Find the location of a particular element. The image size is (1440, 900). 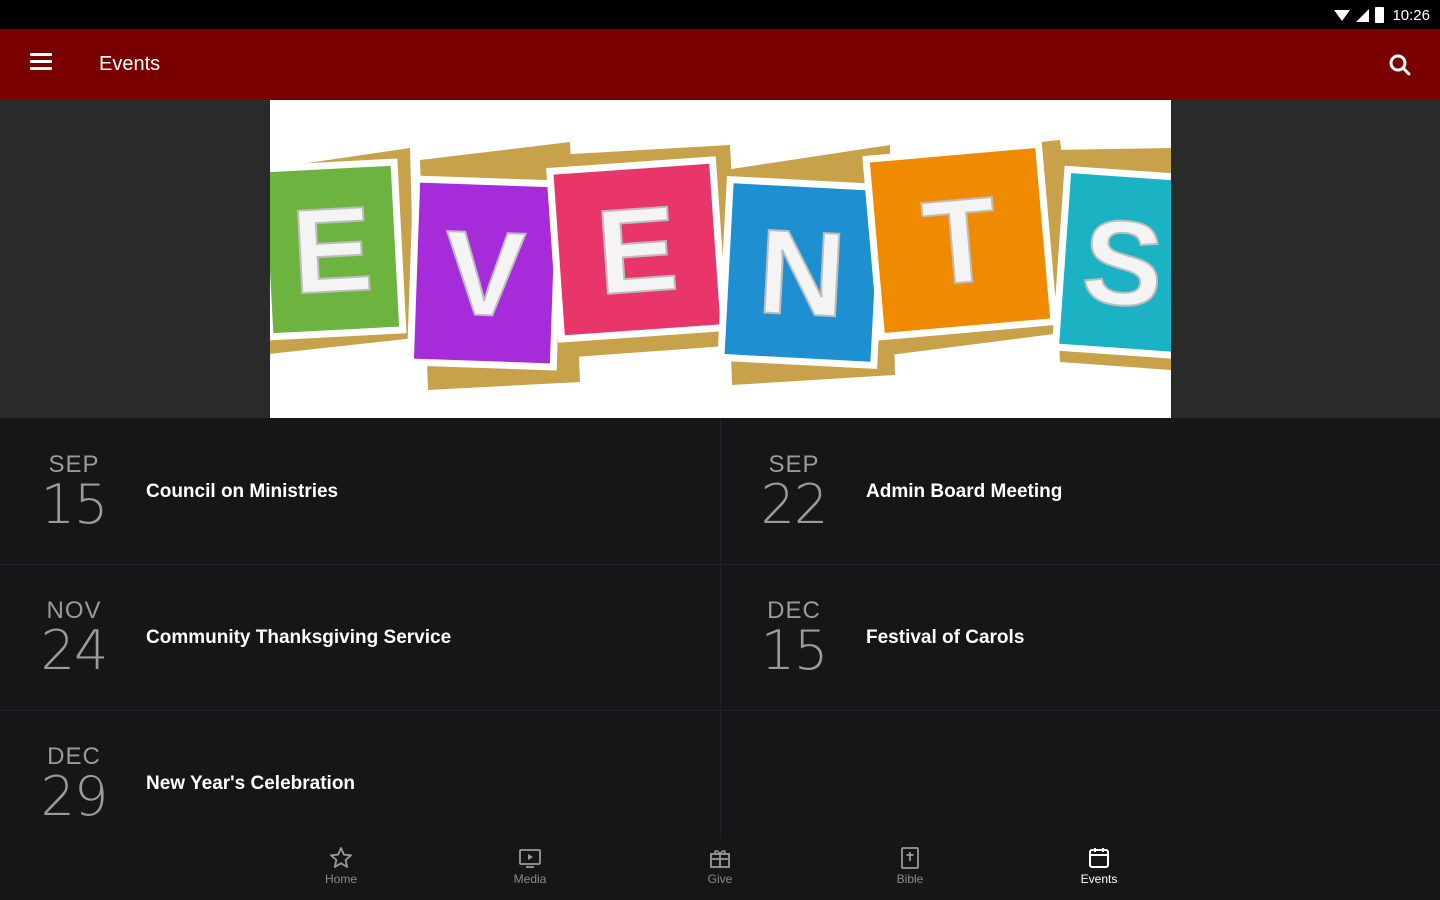

status-icons: 10:26 is located at coordinates (1382, 15).